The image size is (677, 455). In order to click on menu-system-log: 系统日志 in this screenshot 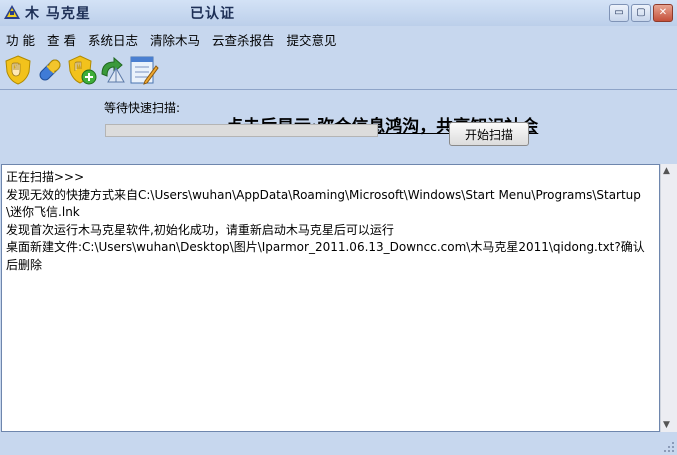, I will do `click(113, 39)`.